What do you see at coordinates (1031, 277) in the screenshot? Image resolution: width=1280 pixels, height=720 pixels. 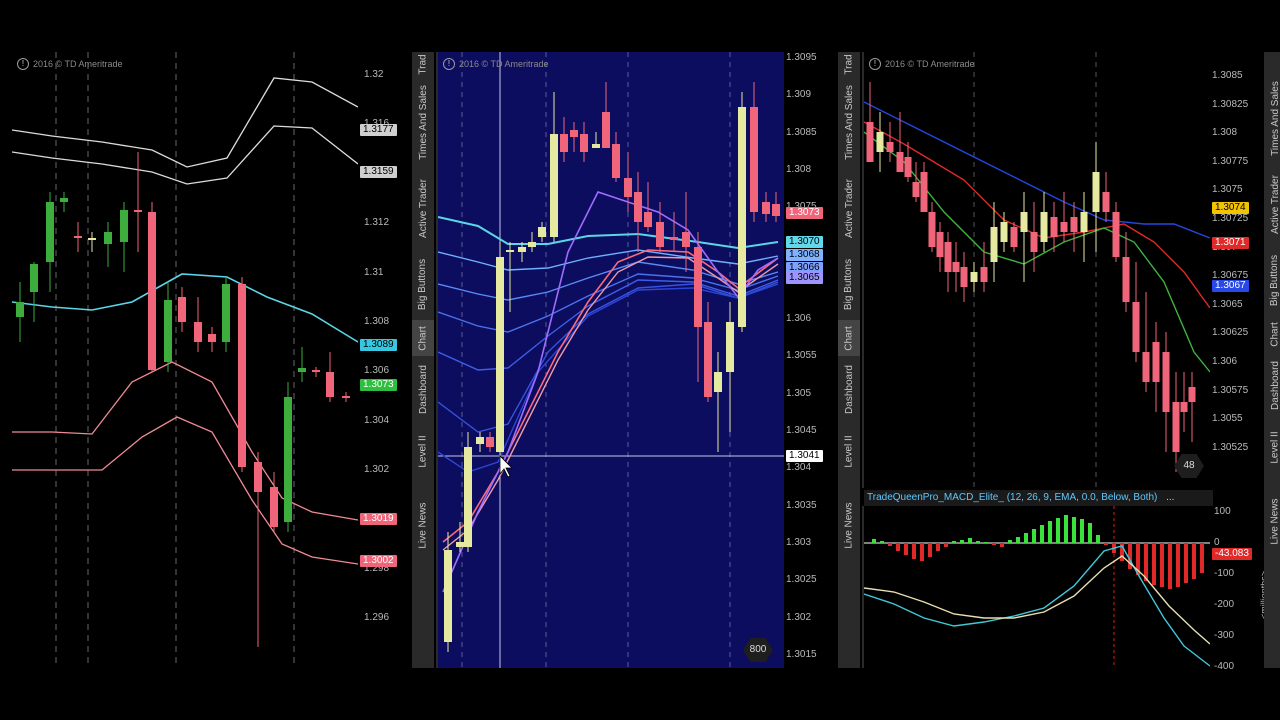 I see `right-candles` at bounding box center [1031, 277].